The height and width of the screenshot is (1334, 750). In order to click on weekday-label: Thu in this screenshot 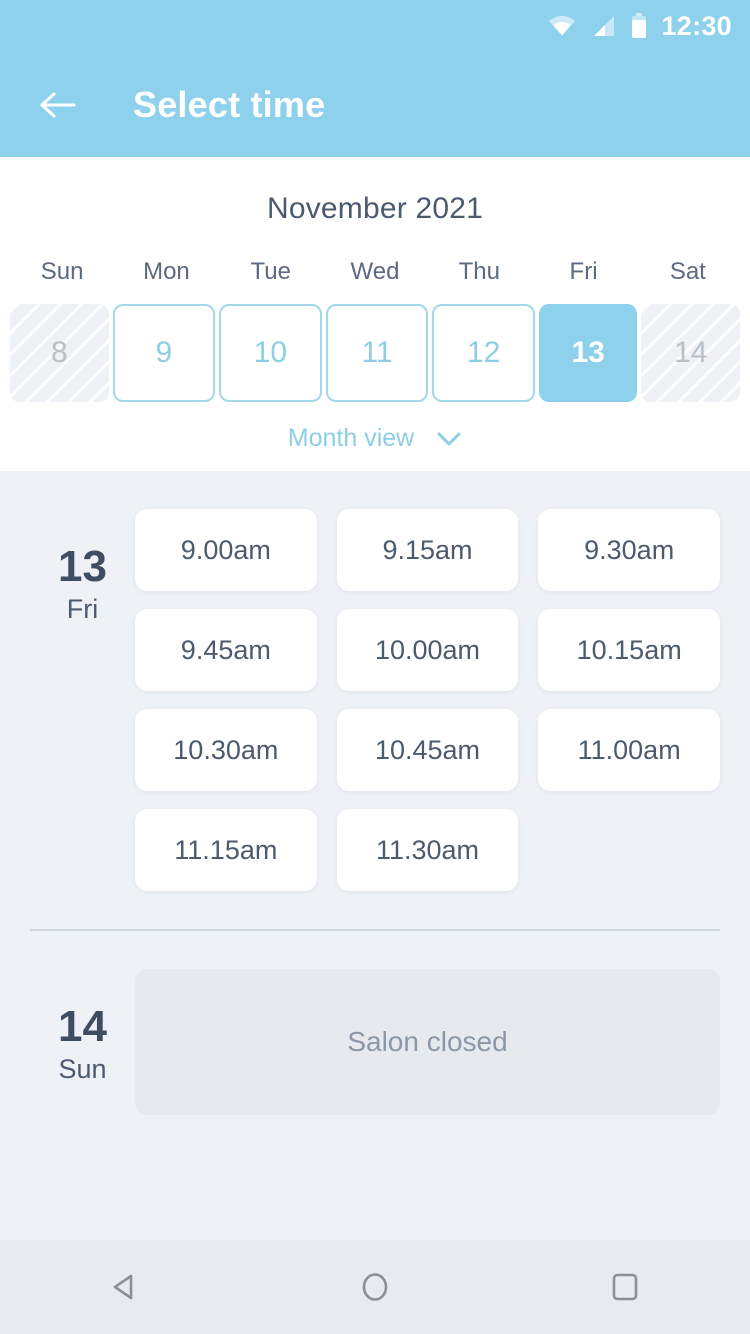, I will do `click(479, 271)`.